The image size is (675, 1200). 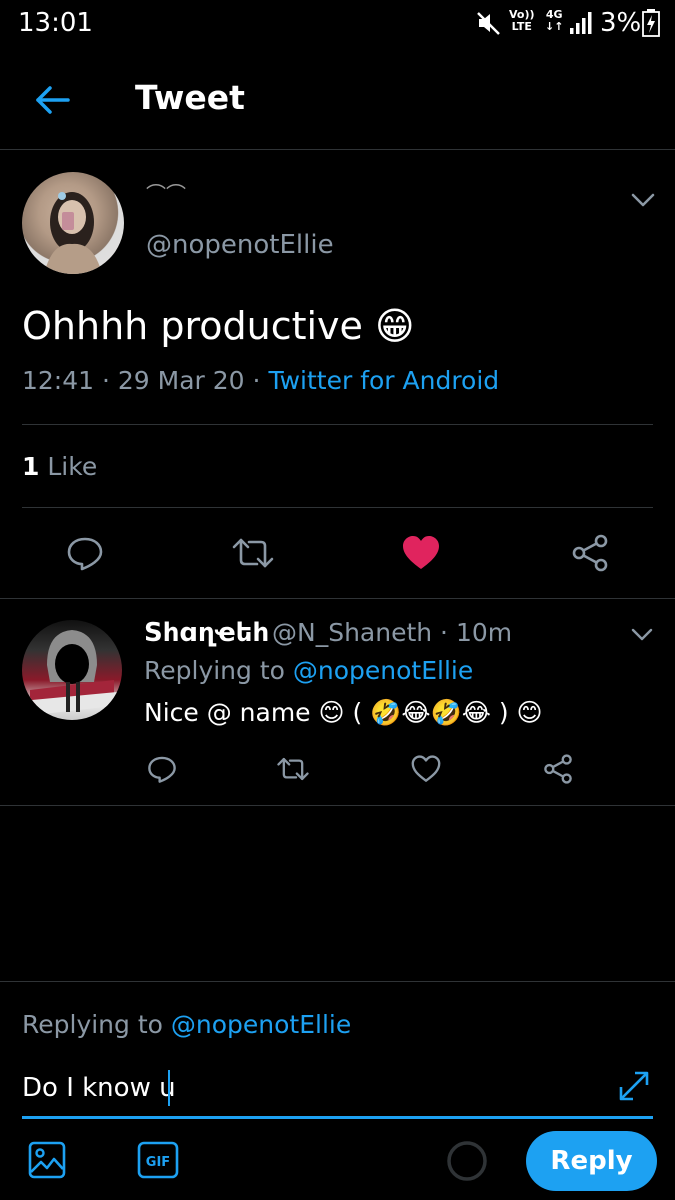 I want to click on heart-icon, so click(x=426, y=769).